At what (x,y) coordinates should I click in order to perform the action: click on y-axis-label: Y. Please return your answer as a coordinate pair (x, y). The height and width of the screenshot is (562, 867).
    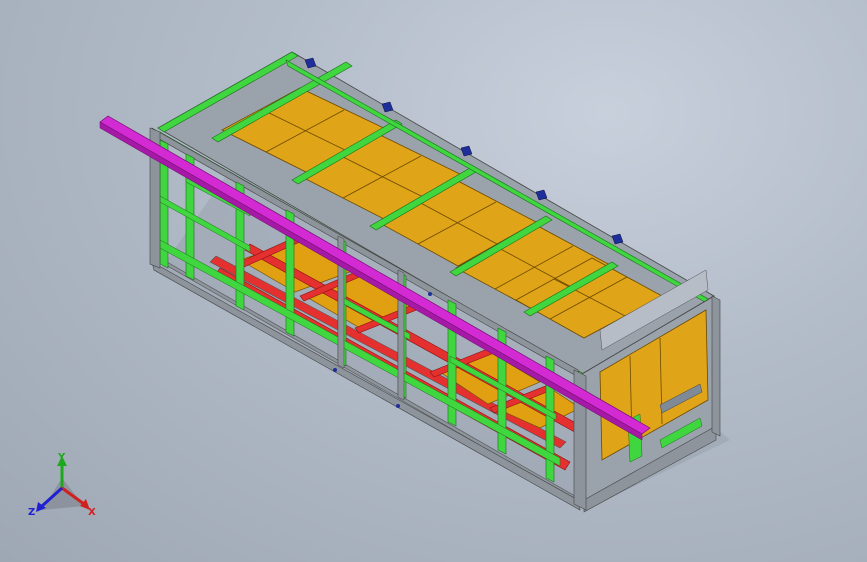
    Looking at the image, I should click on (61, 457).